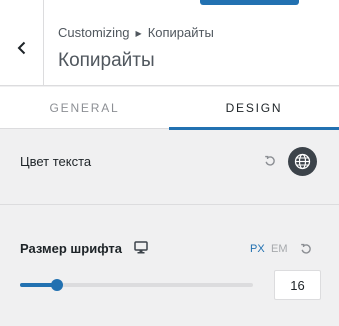 The image size is (339, 326). I want to click on text-color-label: Цвет текста, so click(56, 161).